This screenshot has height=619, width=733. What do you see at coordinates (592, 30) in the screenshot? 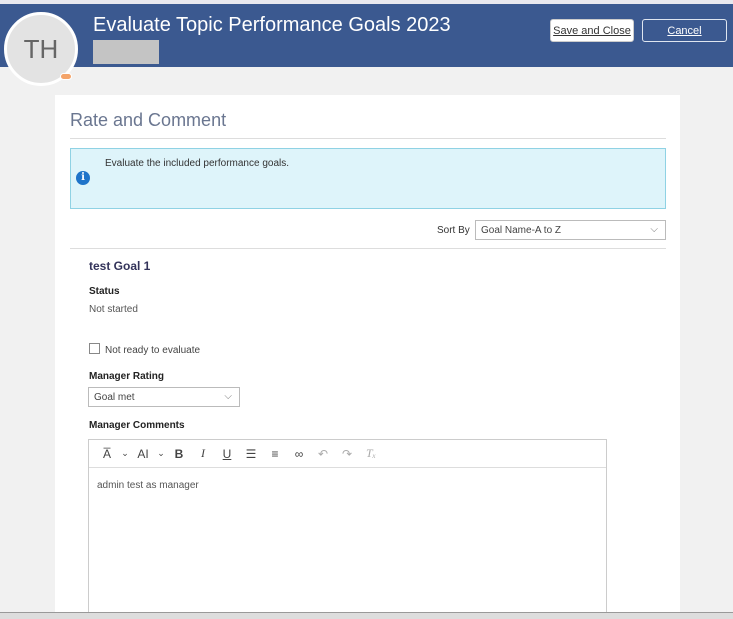
I see `save-and-close-button: Save and Close` at bounding box center [592, 30].